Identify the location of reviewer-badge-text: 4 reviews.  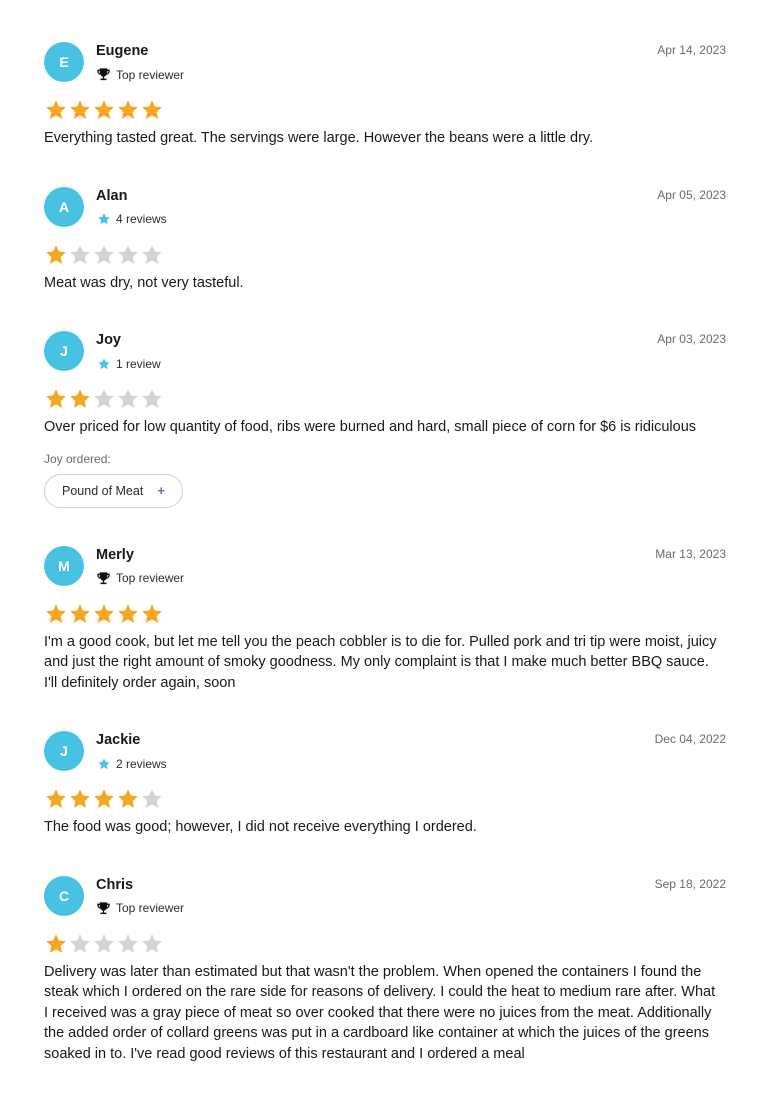
(141, 219).